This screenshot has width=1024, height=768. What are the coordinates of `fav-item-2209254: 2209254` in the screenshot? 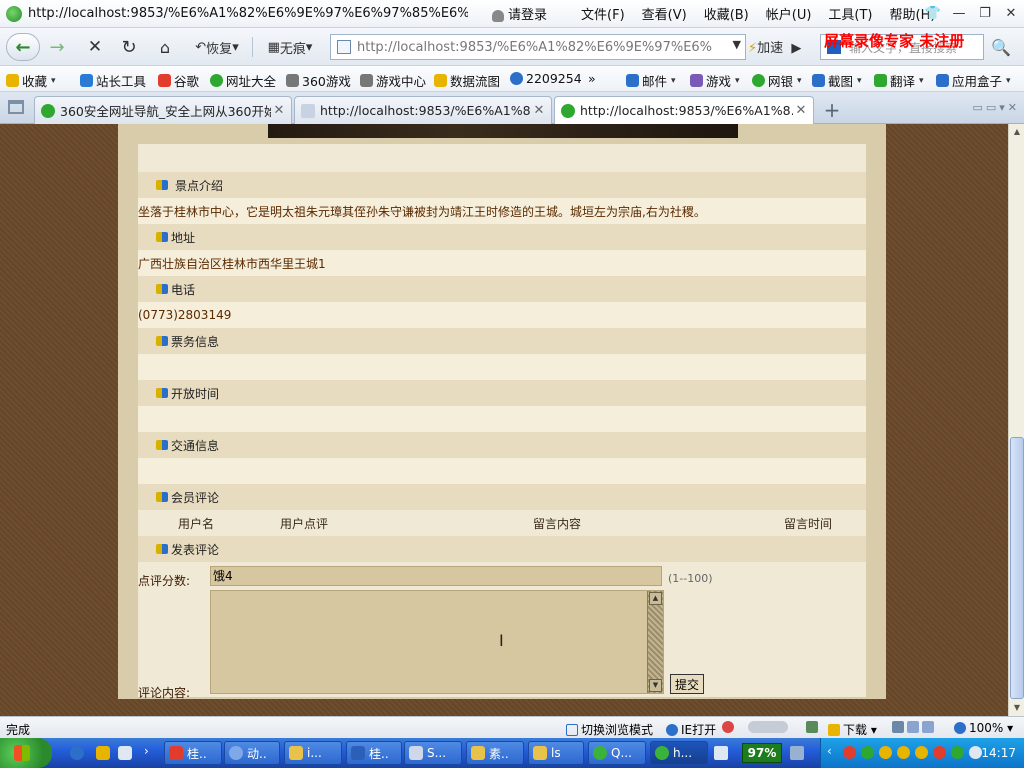 It's located at (546, 78).